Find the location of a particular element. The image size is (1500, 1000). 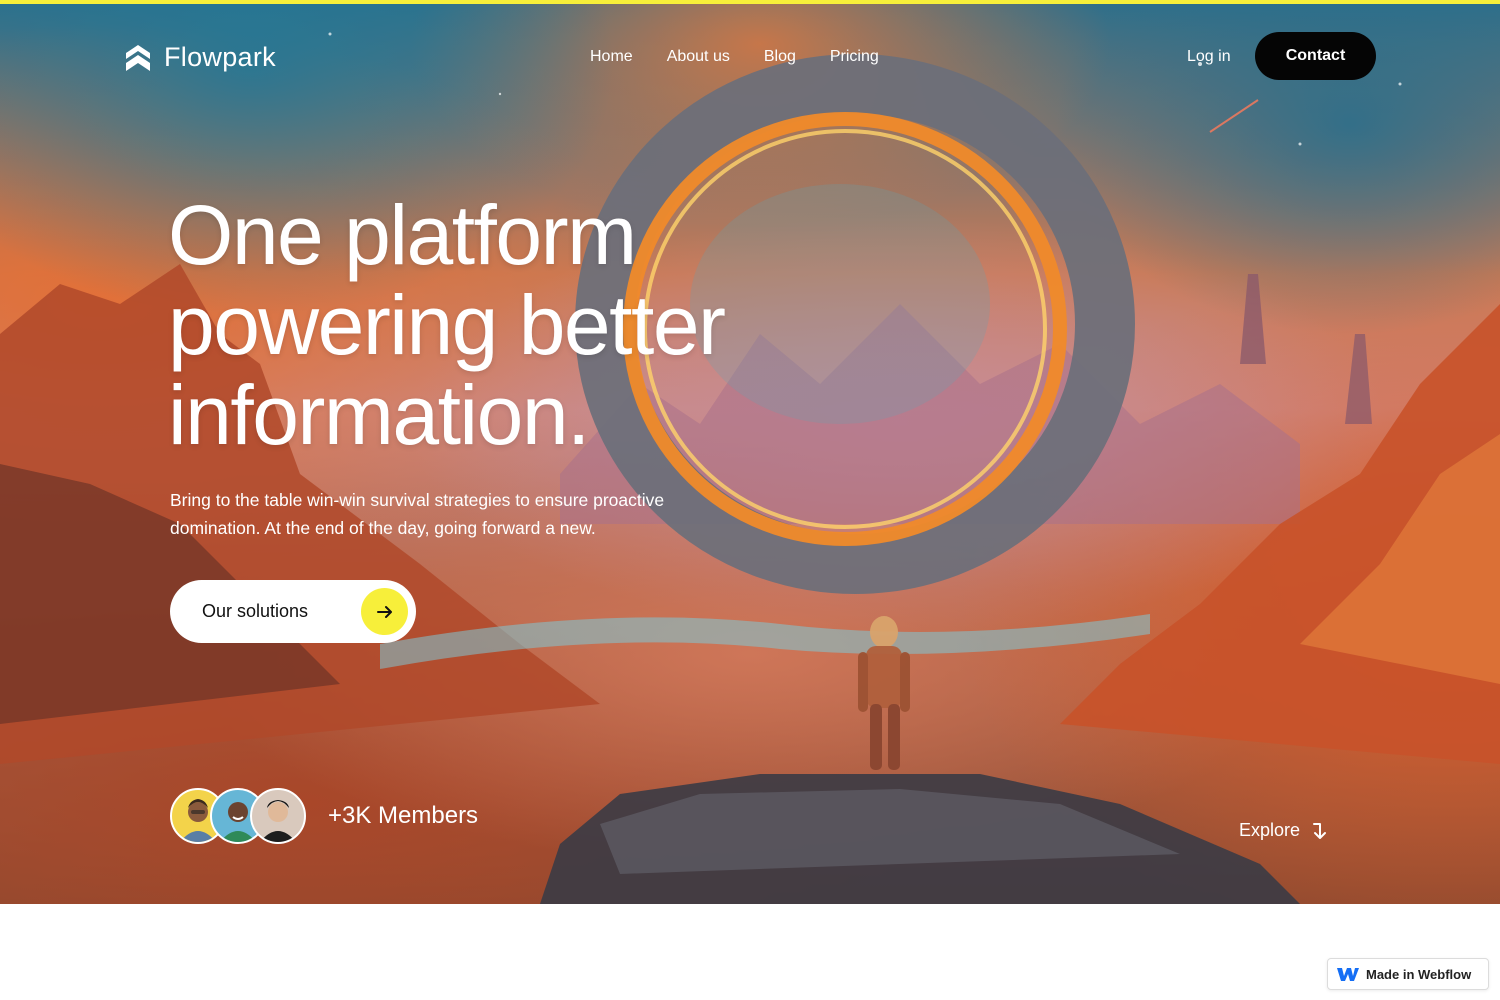

brand-logo: Flowpark is located at coordinates (200, 57).